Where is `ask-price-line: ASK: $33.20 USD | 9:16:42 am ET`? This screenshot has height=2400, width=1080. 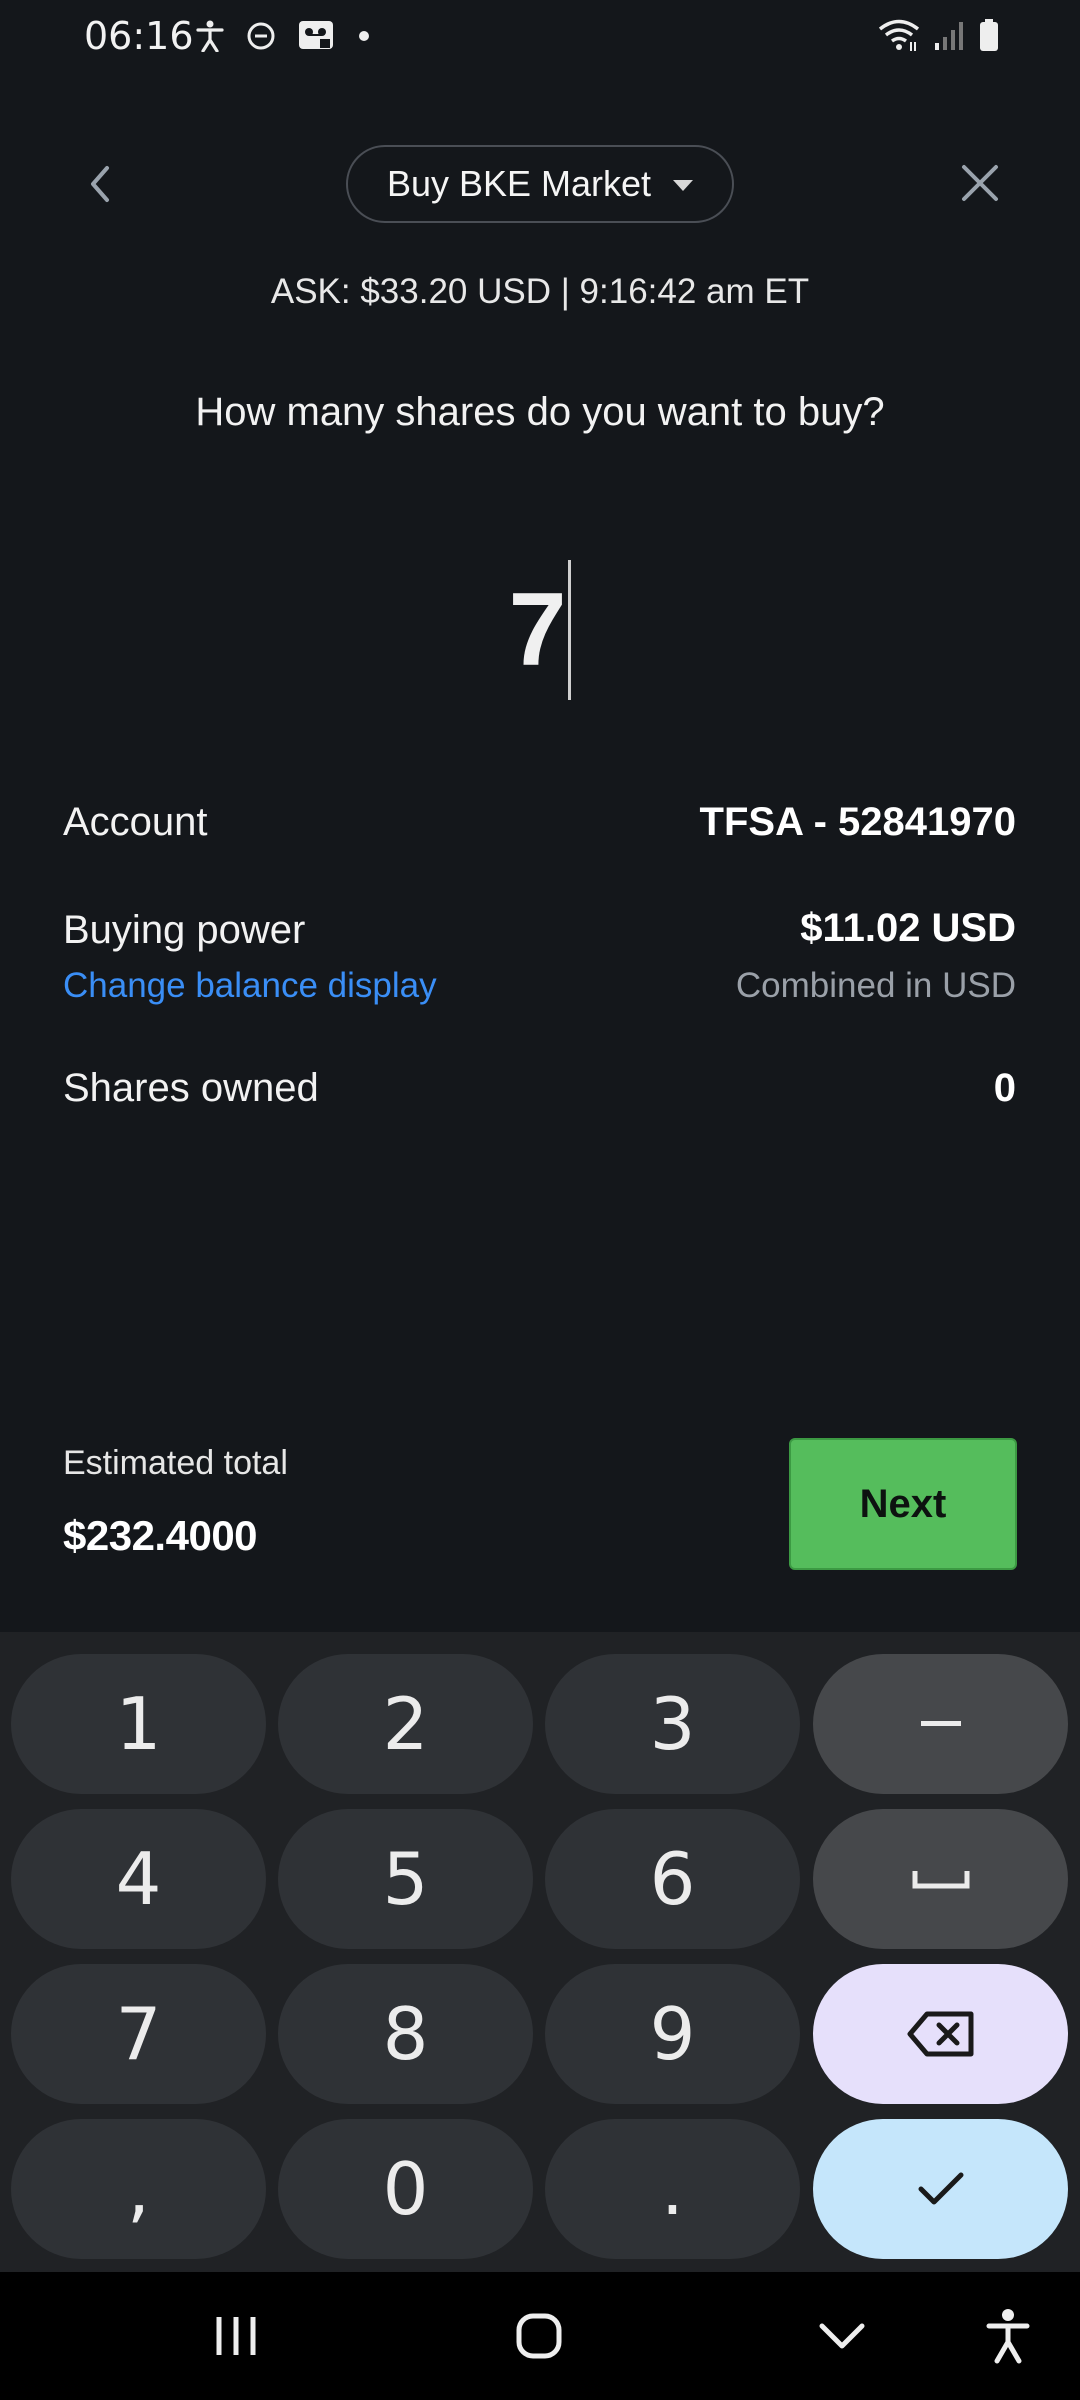 ask-price-line: ASK: $33.20 USD | 9:16:42 am ET is located at coordinates (540, 291).